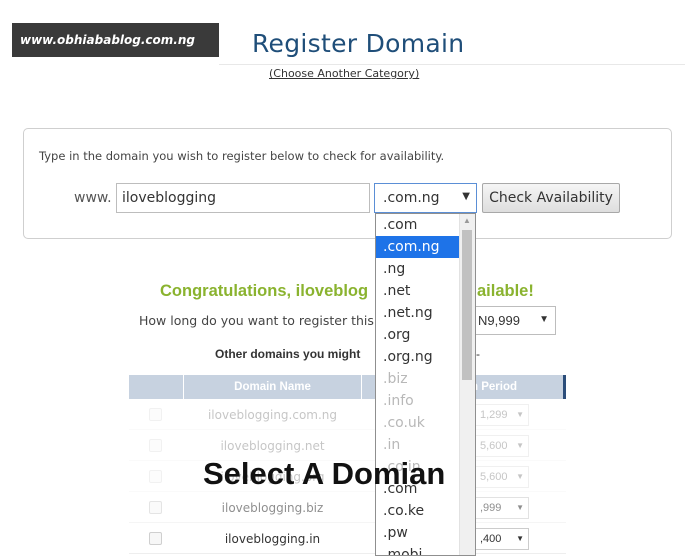  I want to click on row-period-value: 1,299, so click(494, 415).